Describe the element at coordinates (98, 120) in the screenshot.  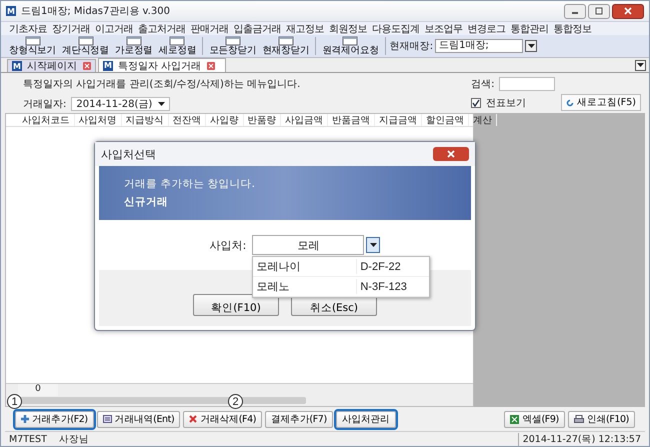
I see `column-header: 사입처명` at that location.